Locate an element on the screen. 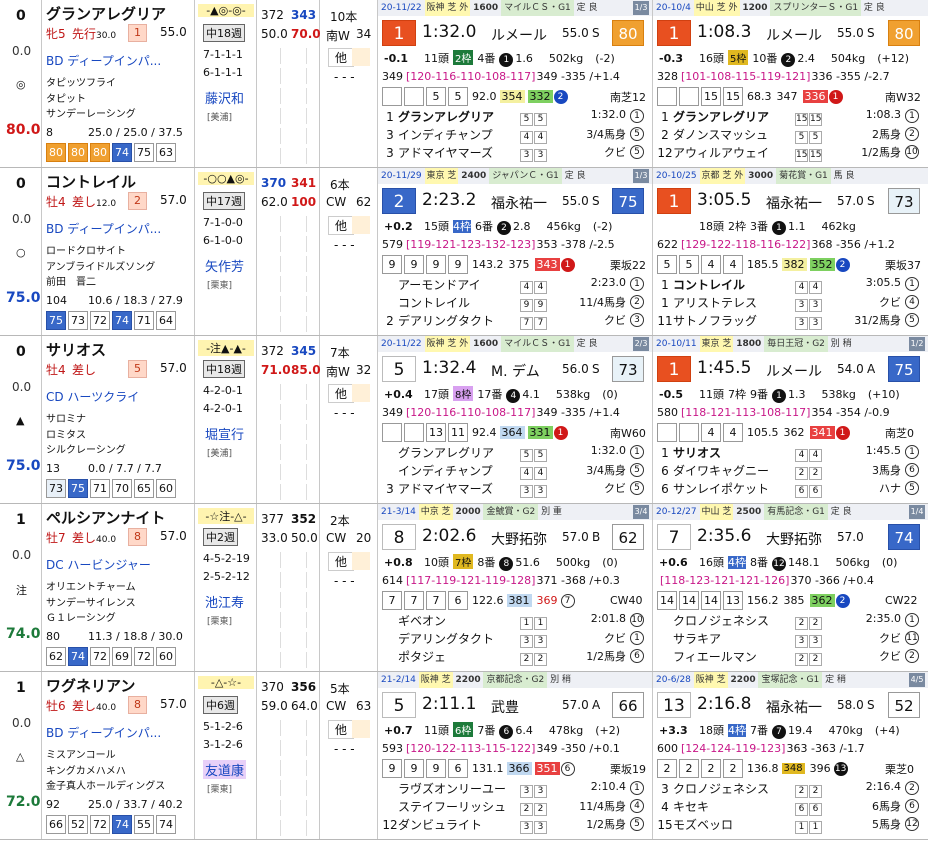 This screenshot has height=842, width=928. trainer-name: 友道康 is located at coordinates (225, 769).